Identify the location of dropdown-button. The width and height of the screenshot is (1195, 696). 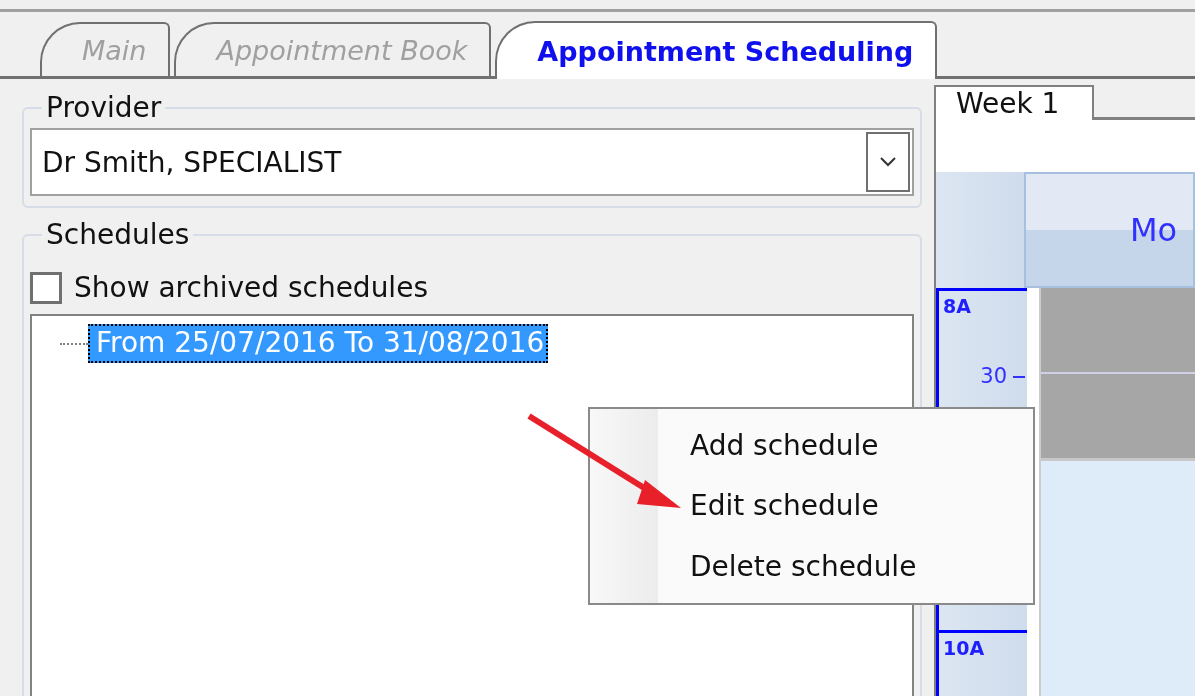
(888, 162).